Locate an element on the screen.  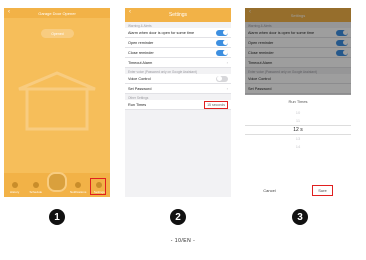
sure-button: Sure is located at coordinates (322, 190).